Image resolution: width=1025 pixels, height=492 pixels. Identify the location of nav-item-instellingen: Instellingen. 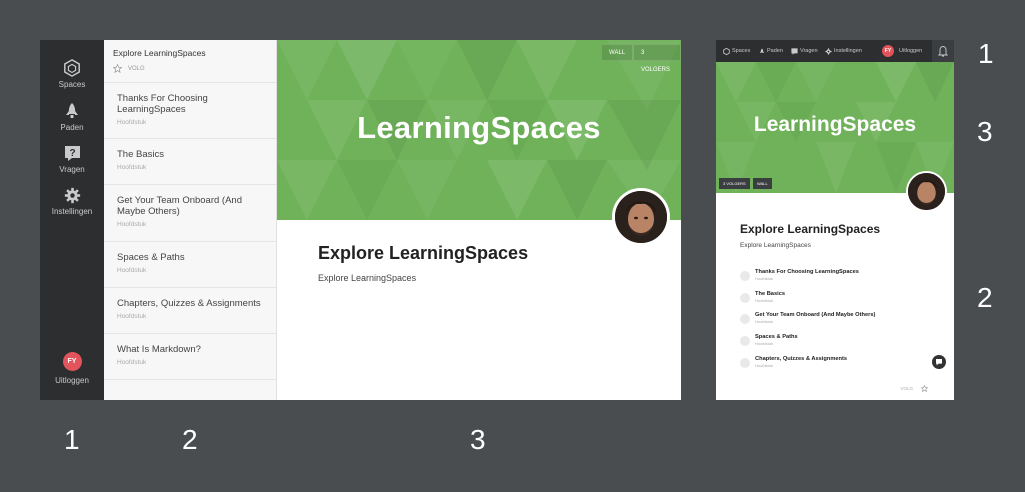
(843, 51).